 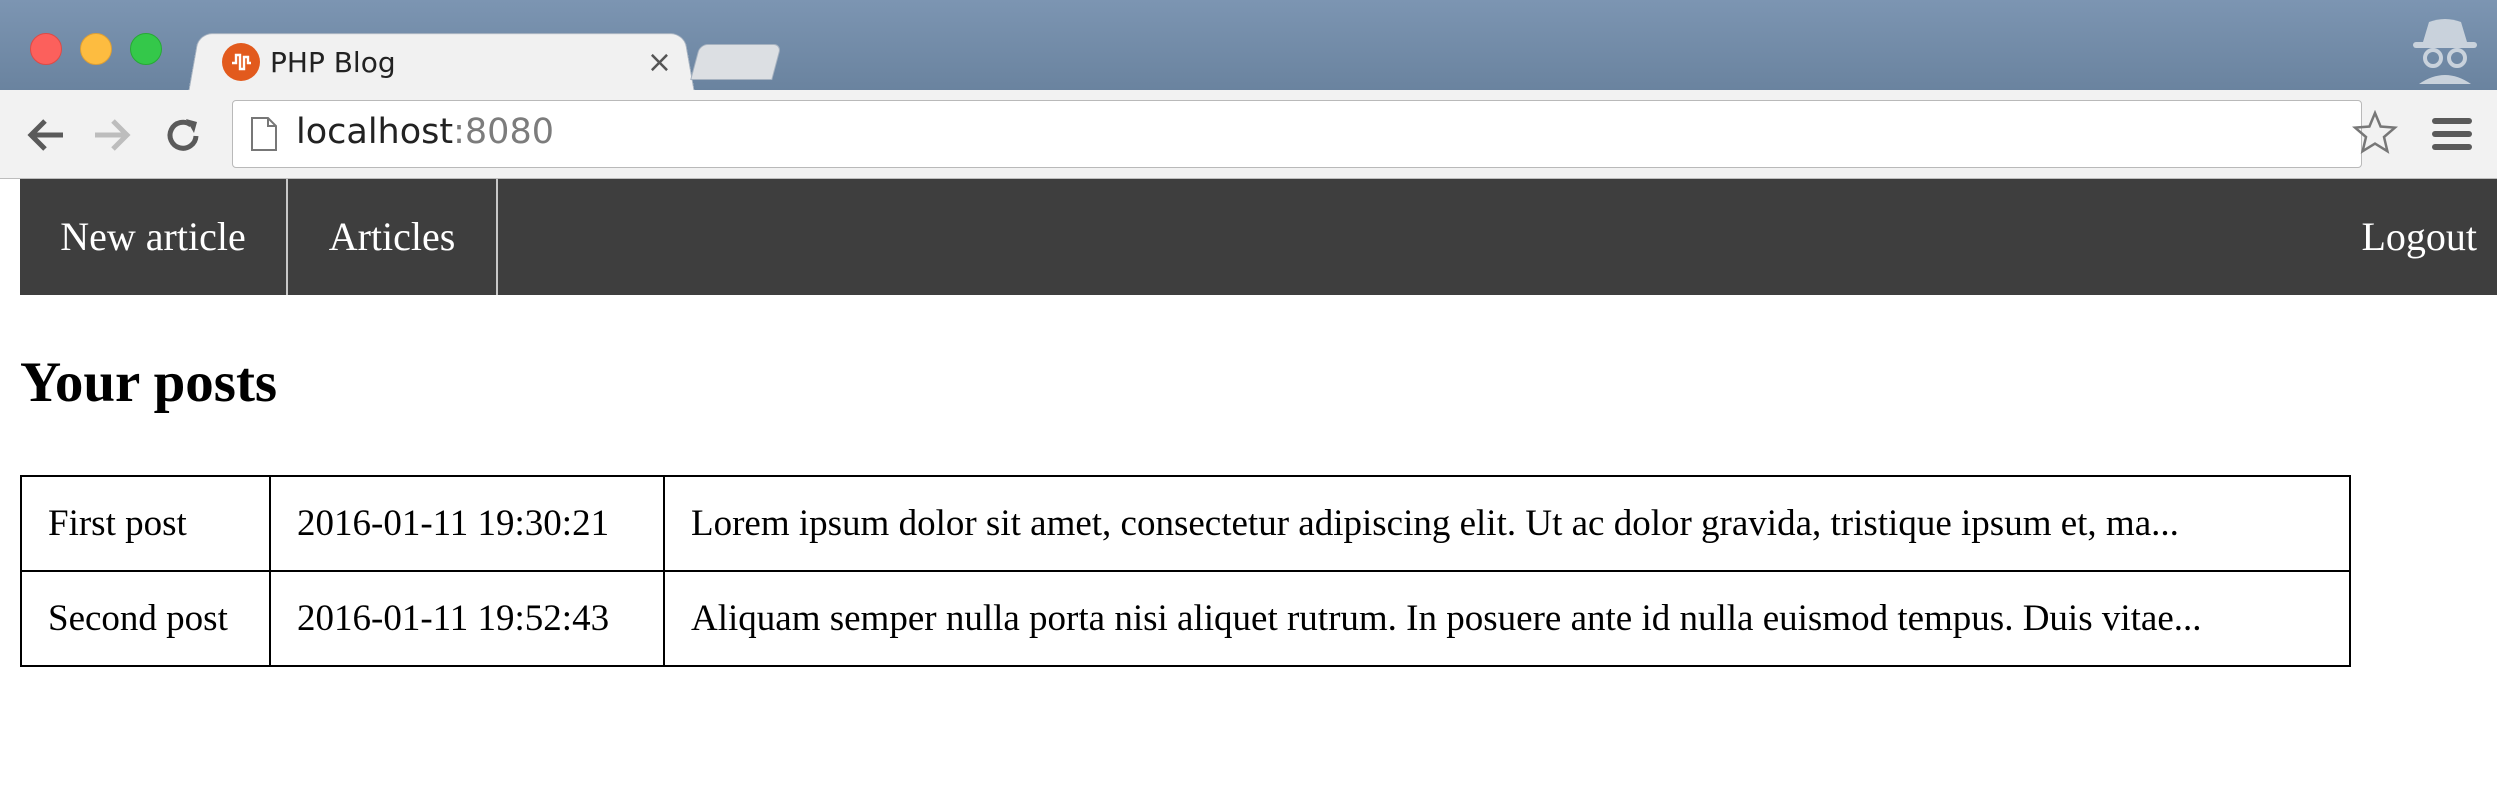 I want to click on articles-link: Articles, so click(x=393, y=237).